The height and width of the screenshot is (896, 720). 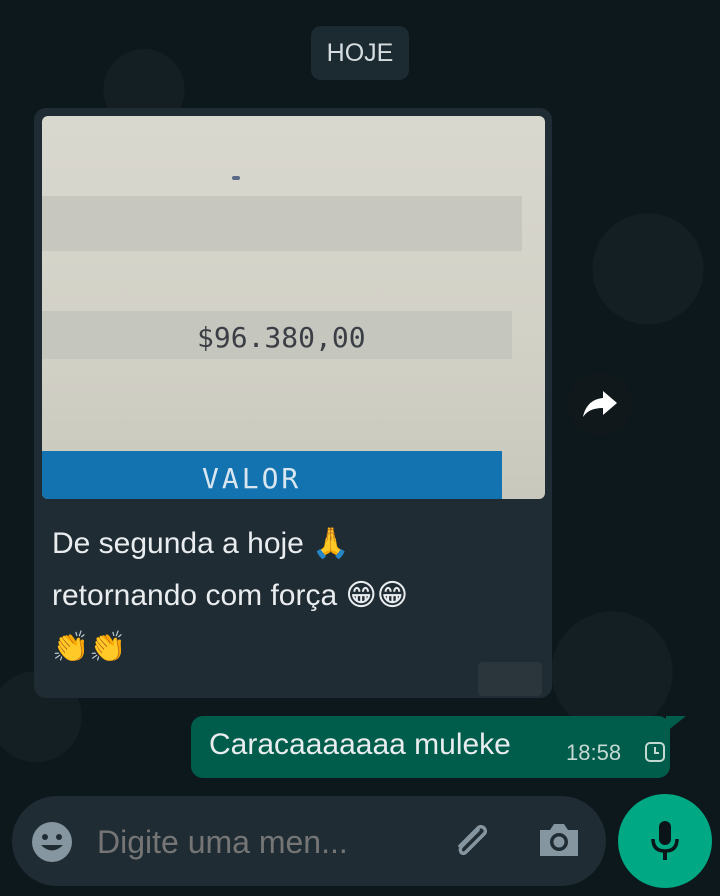 I want to click on message-time-redacted, so click(x=510, y=679).